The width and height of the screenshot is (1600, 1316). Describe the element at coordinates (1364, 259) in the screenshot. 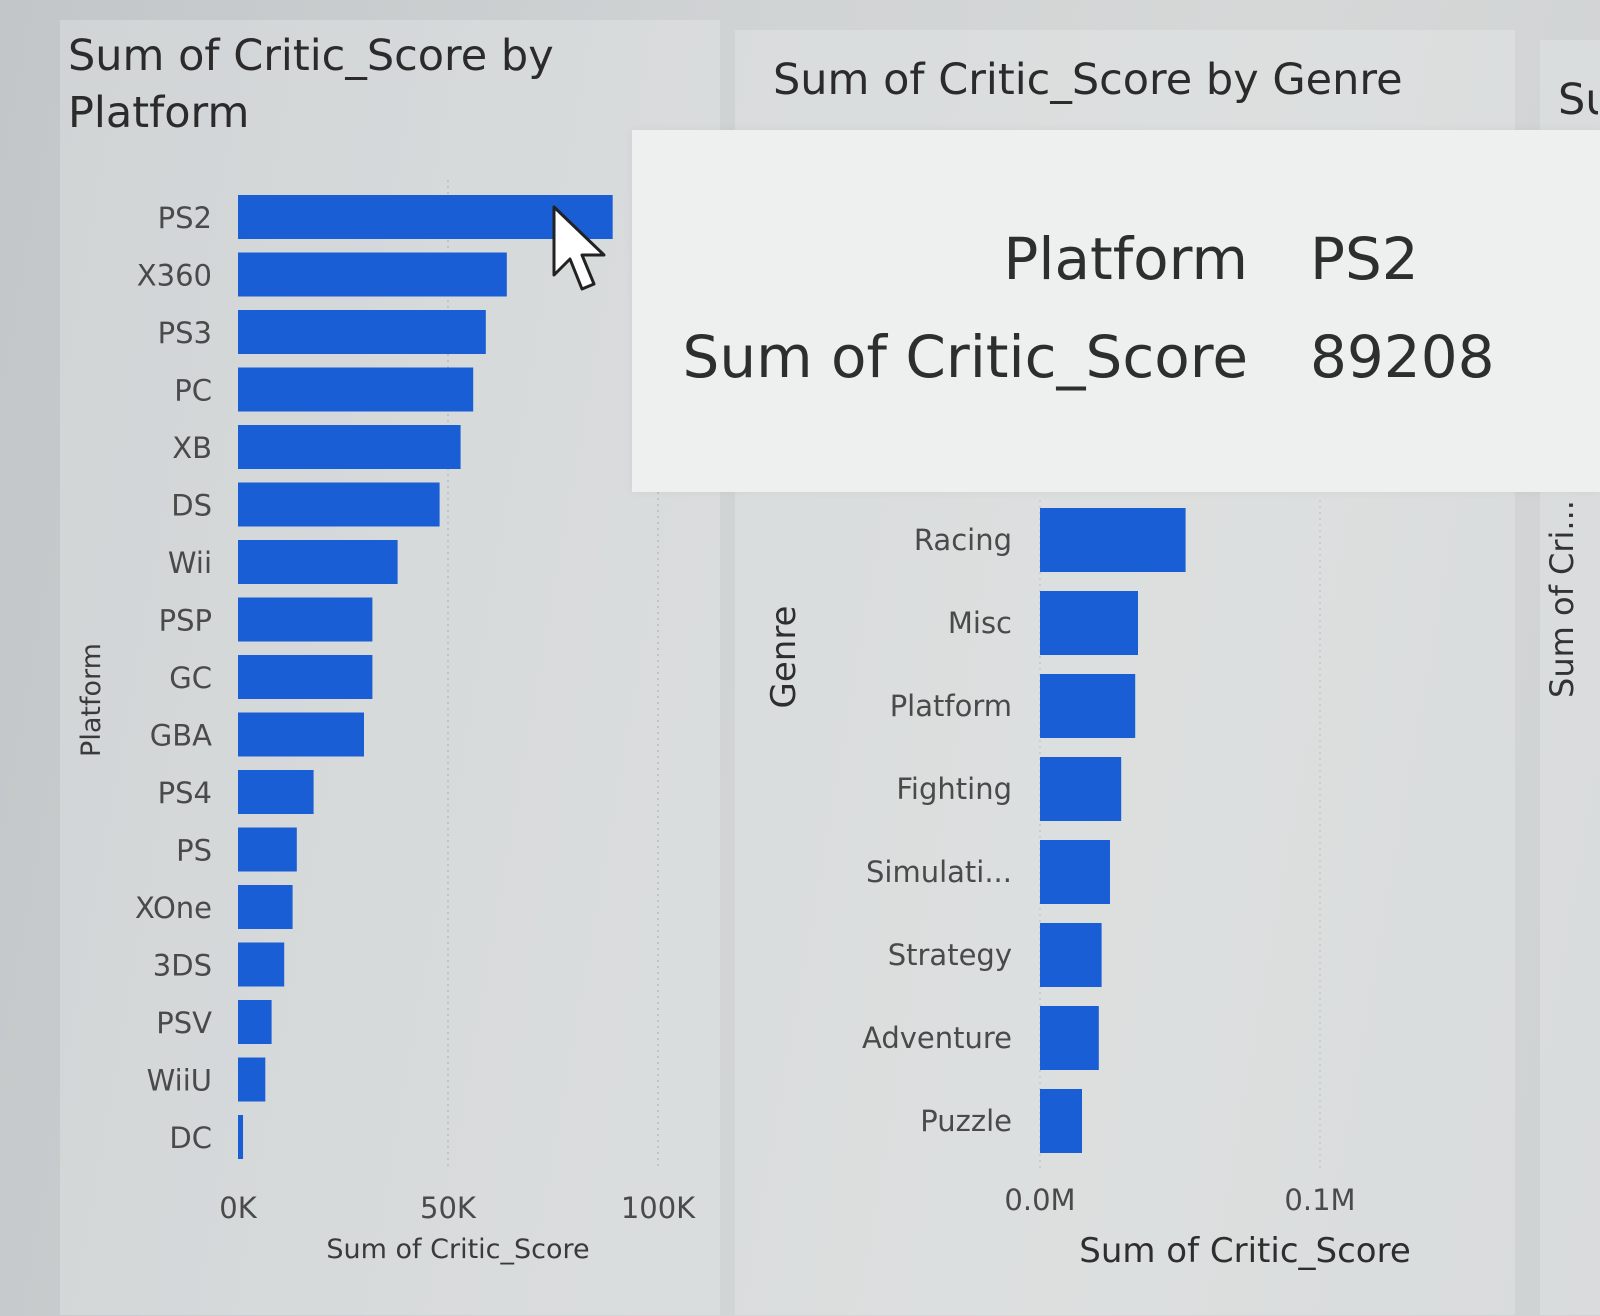

I see `tooltip-value-platform: PS2` at that location.